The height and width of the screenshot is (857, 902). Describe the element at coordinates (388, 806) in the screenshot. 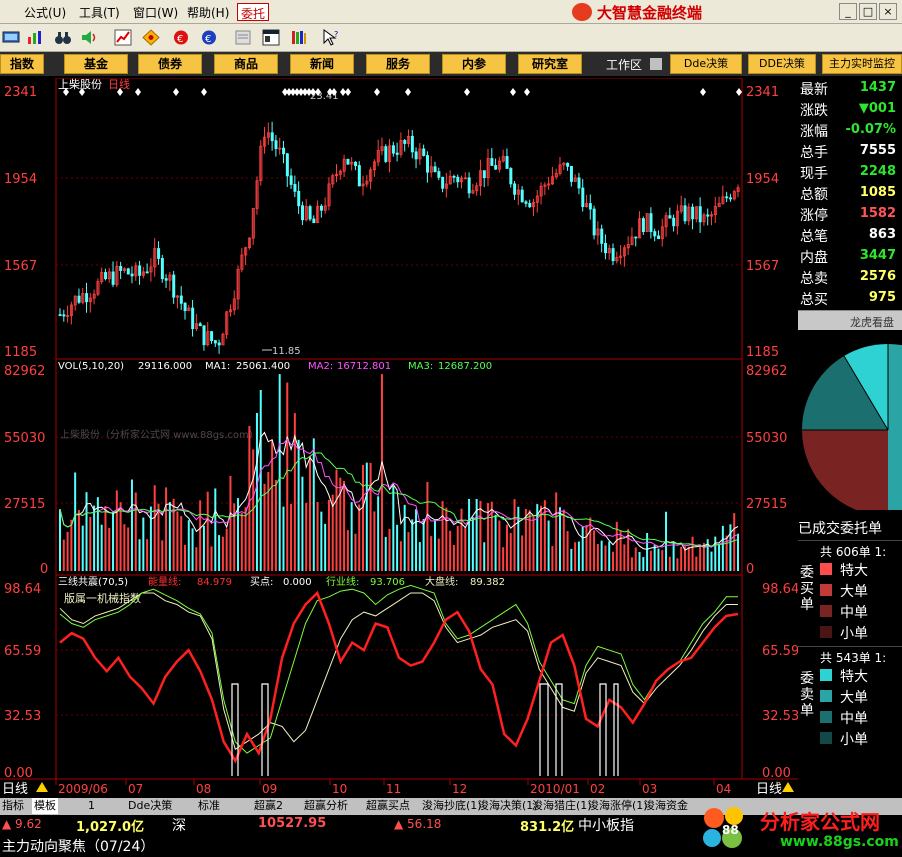

I see `tab-7: 超赢买点` at that location.